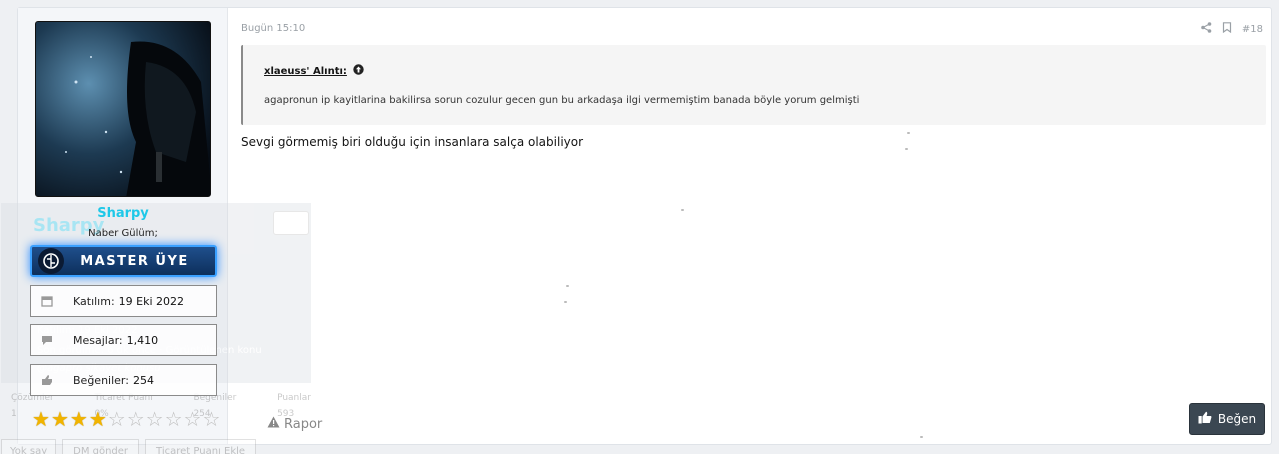  I want to click on ghost-ignore-button: Yok say, so click(29, 446).